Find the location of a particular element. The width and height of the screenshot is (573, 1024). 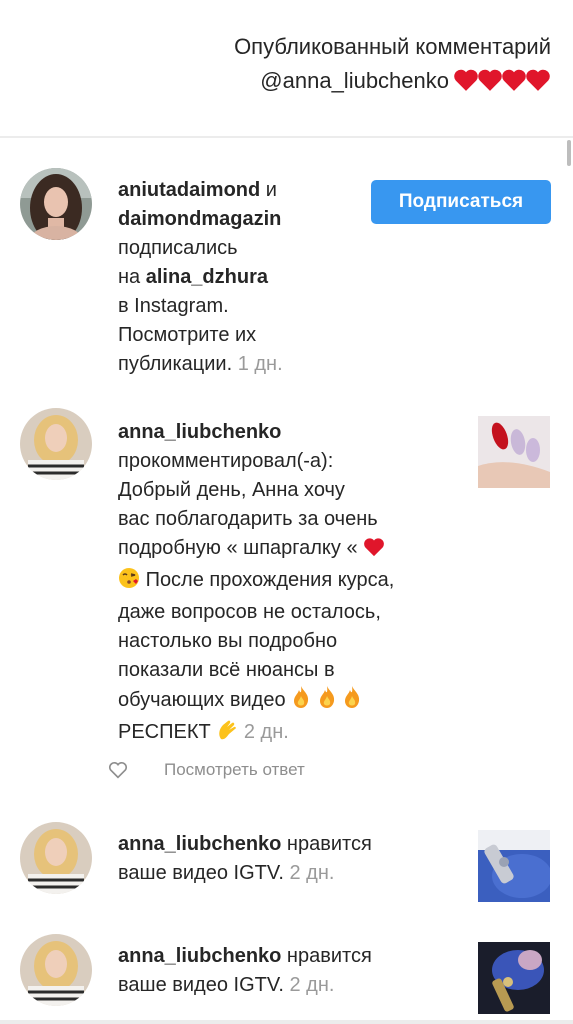

post-thumbnail is located at coordinates (514, 452).